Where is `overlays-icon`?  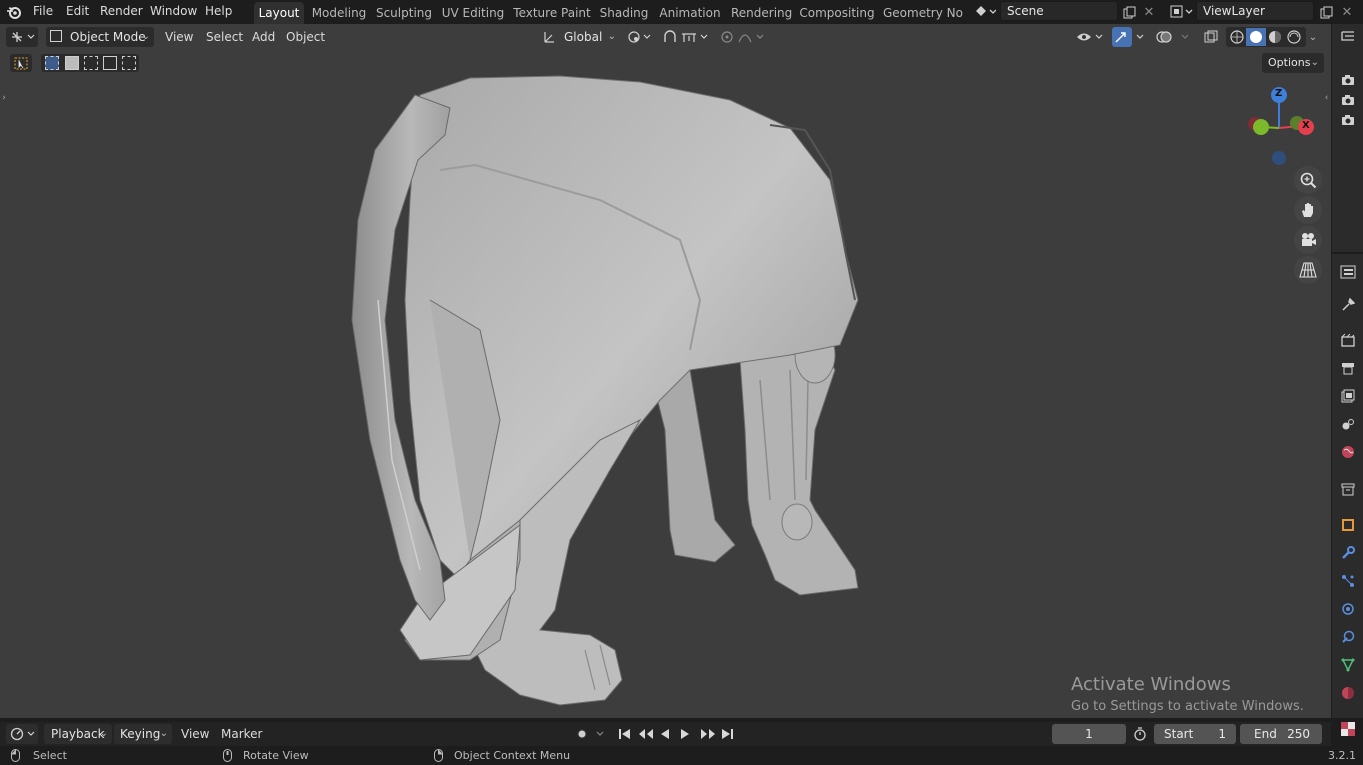
overlays-icon is located at coordinates (1174, 37).